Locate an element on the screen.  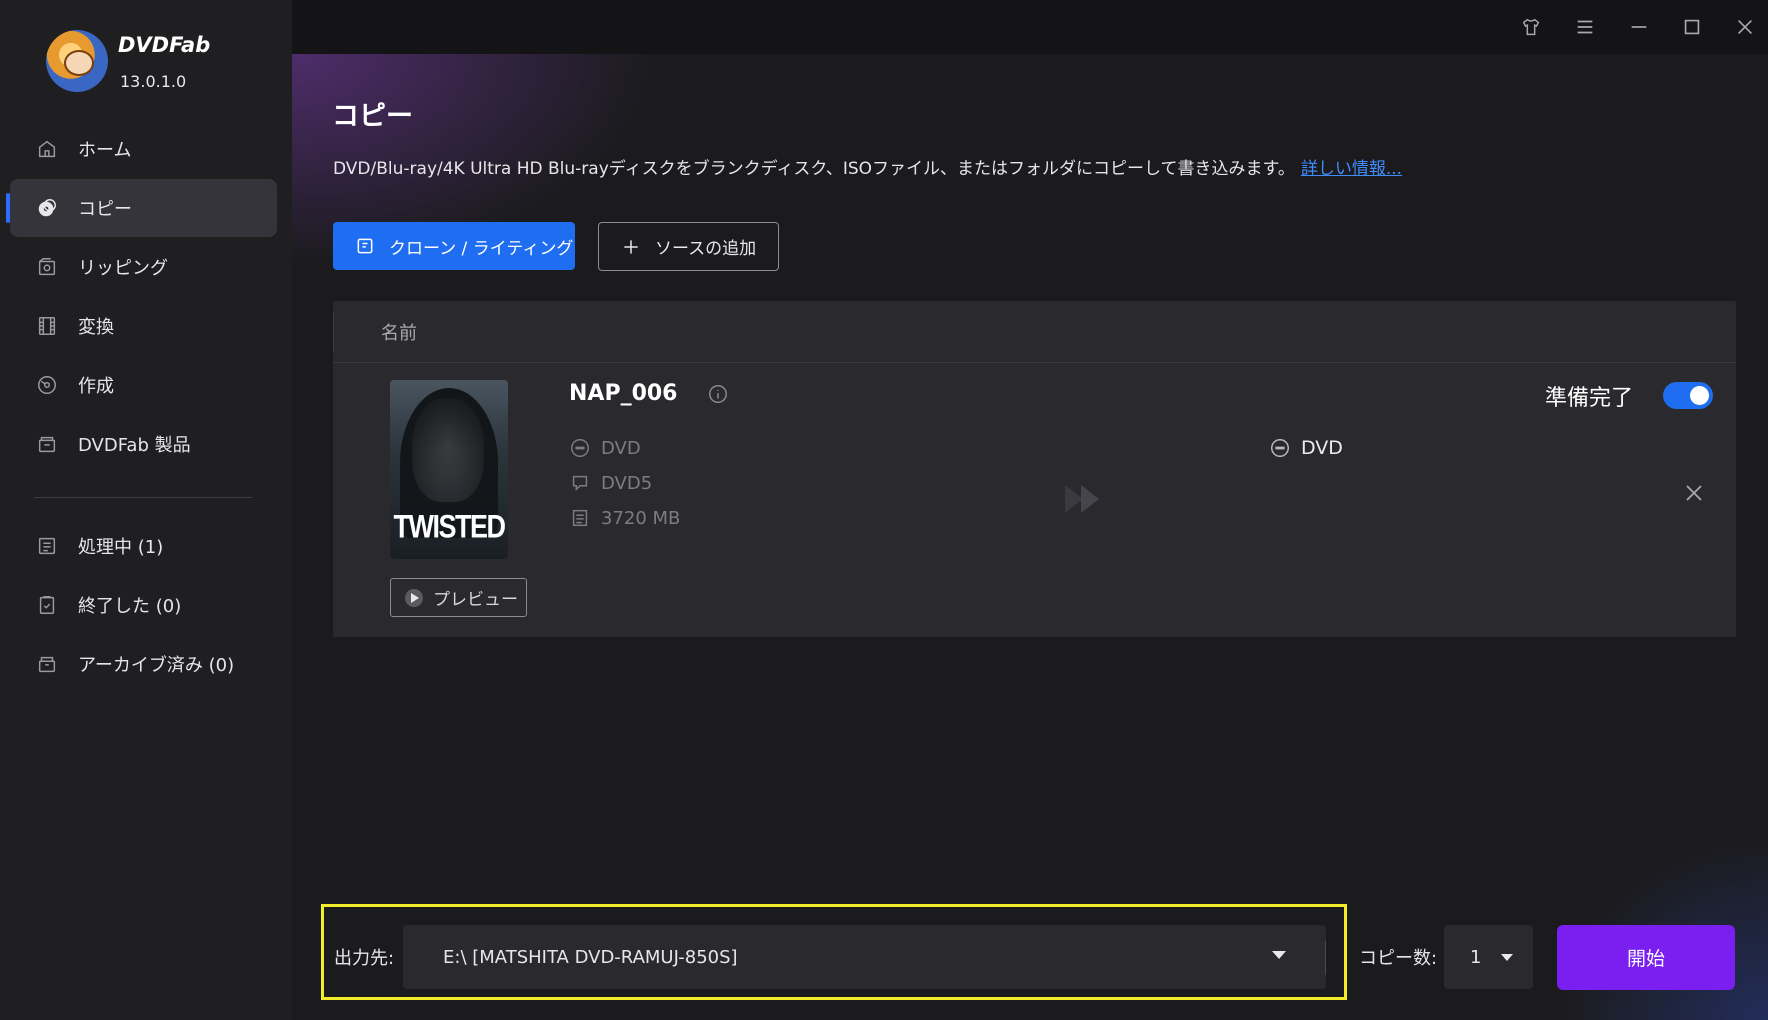
processing-list-icon is located at coordinates (47, 546).